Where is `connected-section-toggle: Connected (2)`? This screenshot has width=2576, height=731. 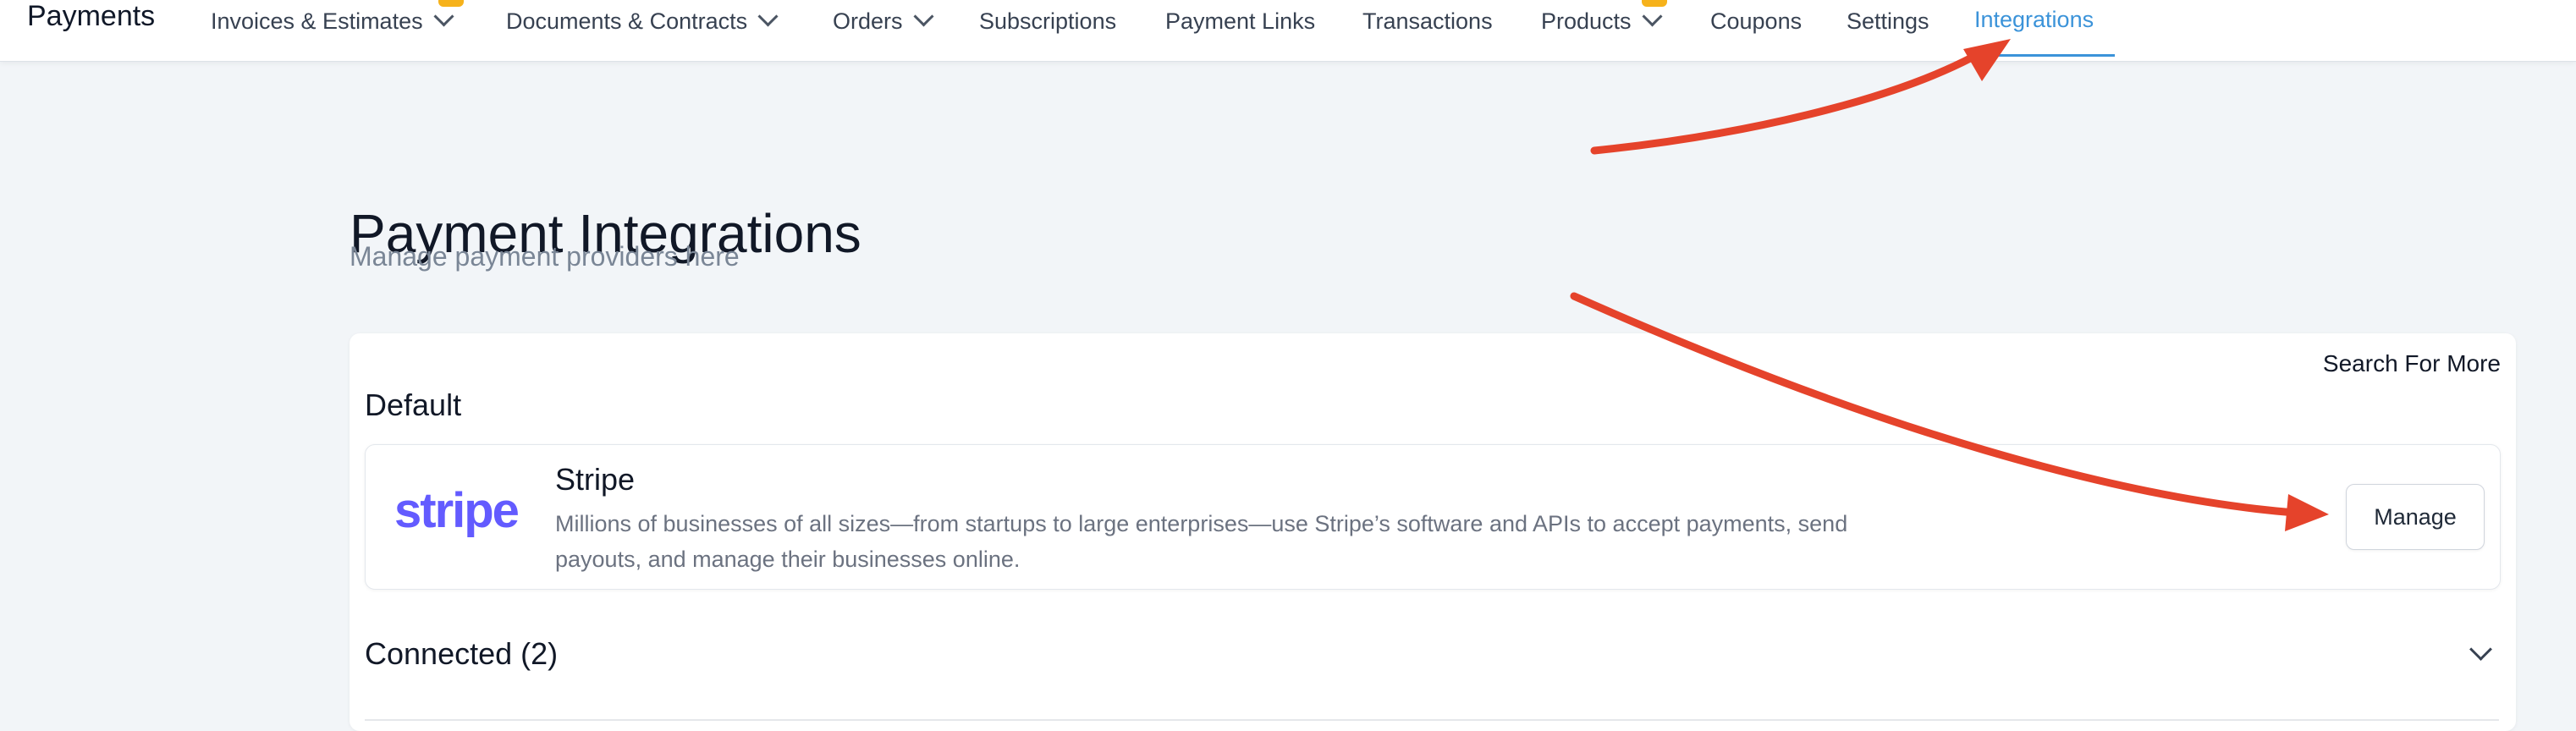 connected-section-toggle: Connected (2) is located at coordinates (461, 654).